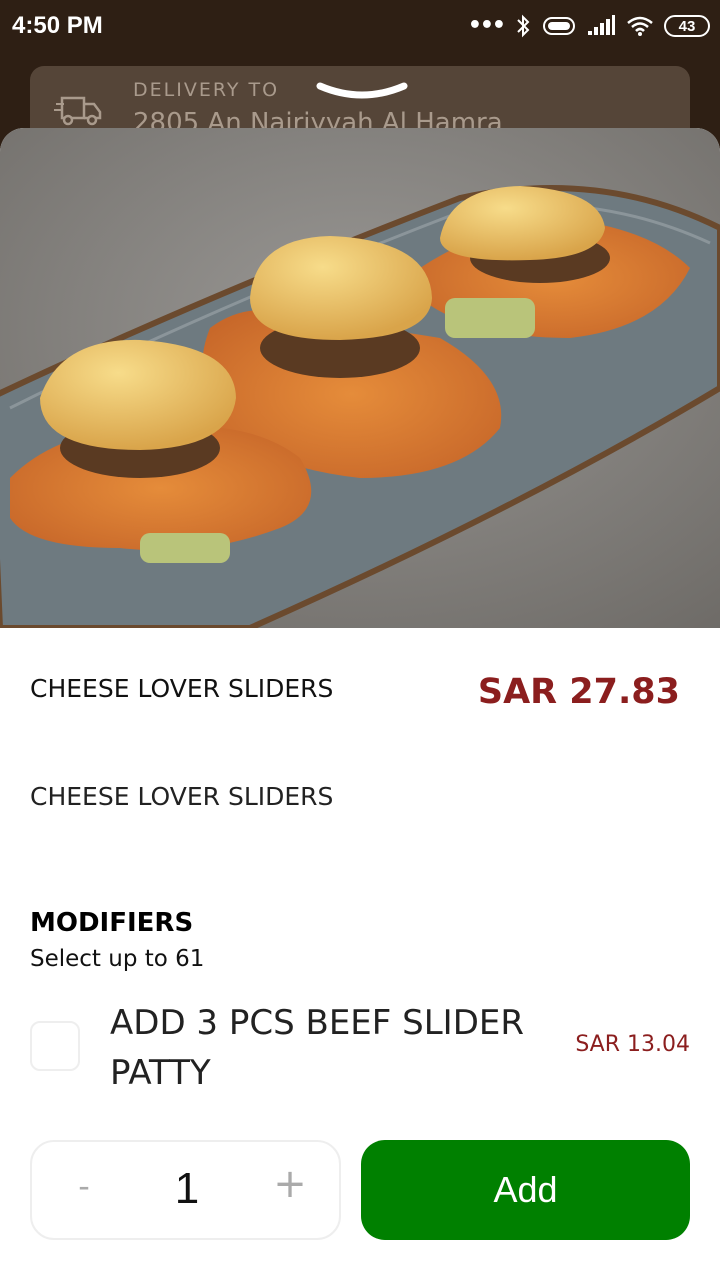 This screenshot has width=720, height=1280. I want to click on status-bar: 4:50 PM ••• 43, so click(360, 26).